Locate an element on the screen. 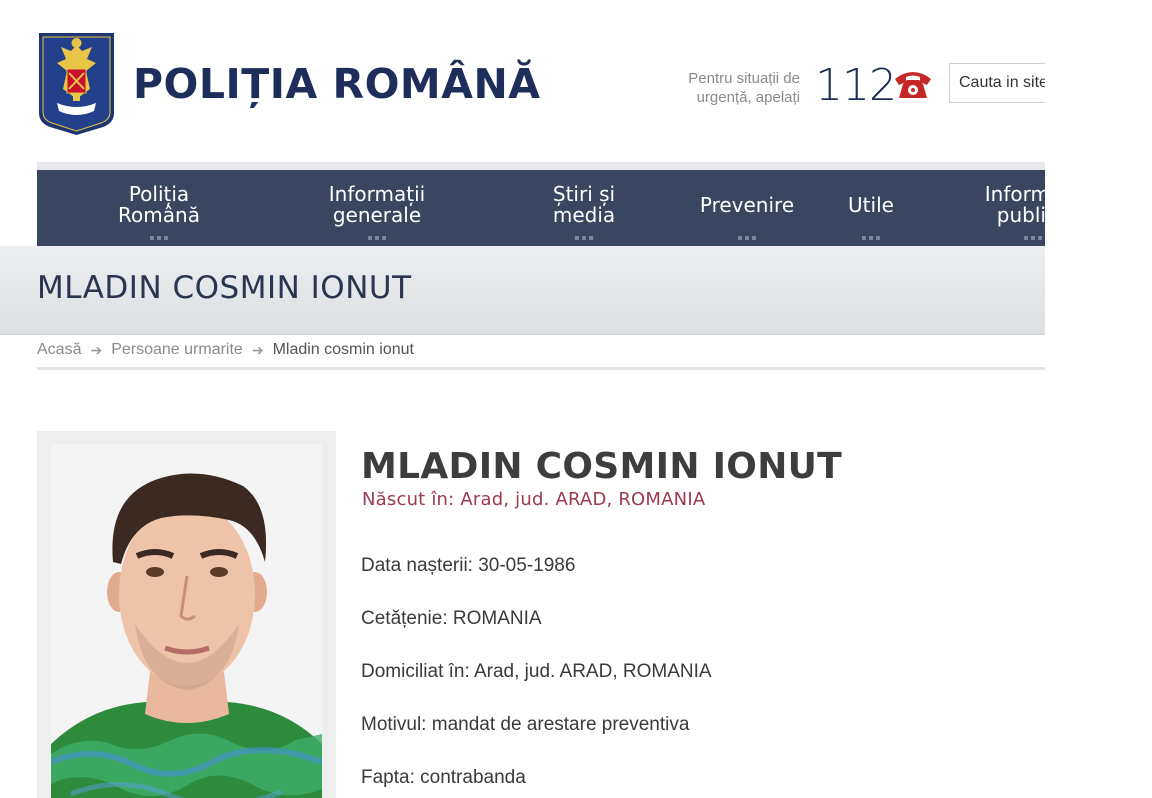 The height and width of the screenshot is (798, 1152). nav-top-band is located at coordinates (541, 166).